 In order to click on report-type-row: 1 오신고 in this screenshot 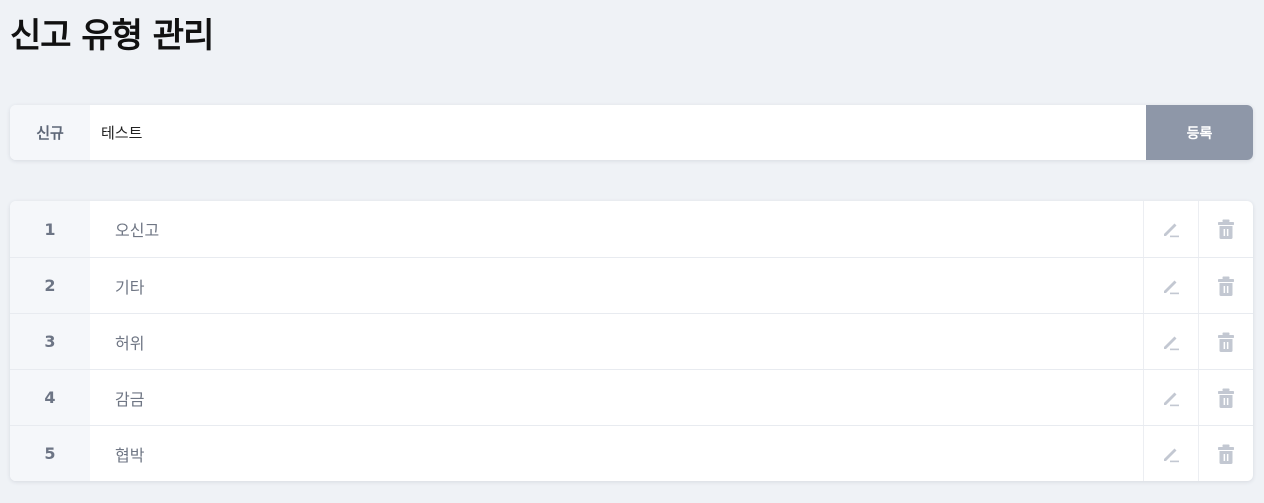, I will do `click(631, 229)`.